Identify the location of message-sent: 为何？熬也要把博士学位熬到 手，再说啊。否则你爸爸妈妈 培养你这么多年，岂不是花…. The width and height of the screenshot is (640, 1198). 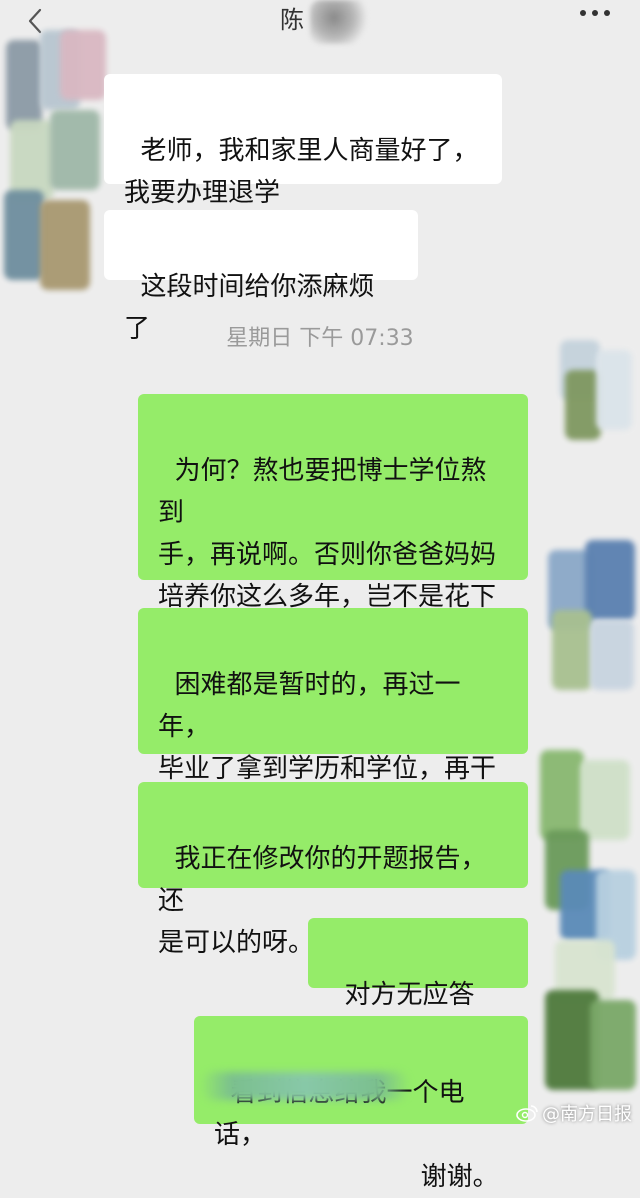
(333, 524).